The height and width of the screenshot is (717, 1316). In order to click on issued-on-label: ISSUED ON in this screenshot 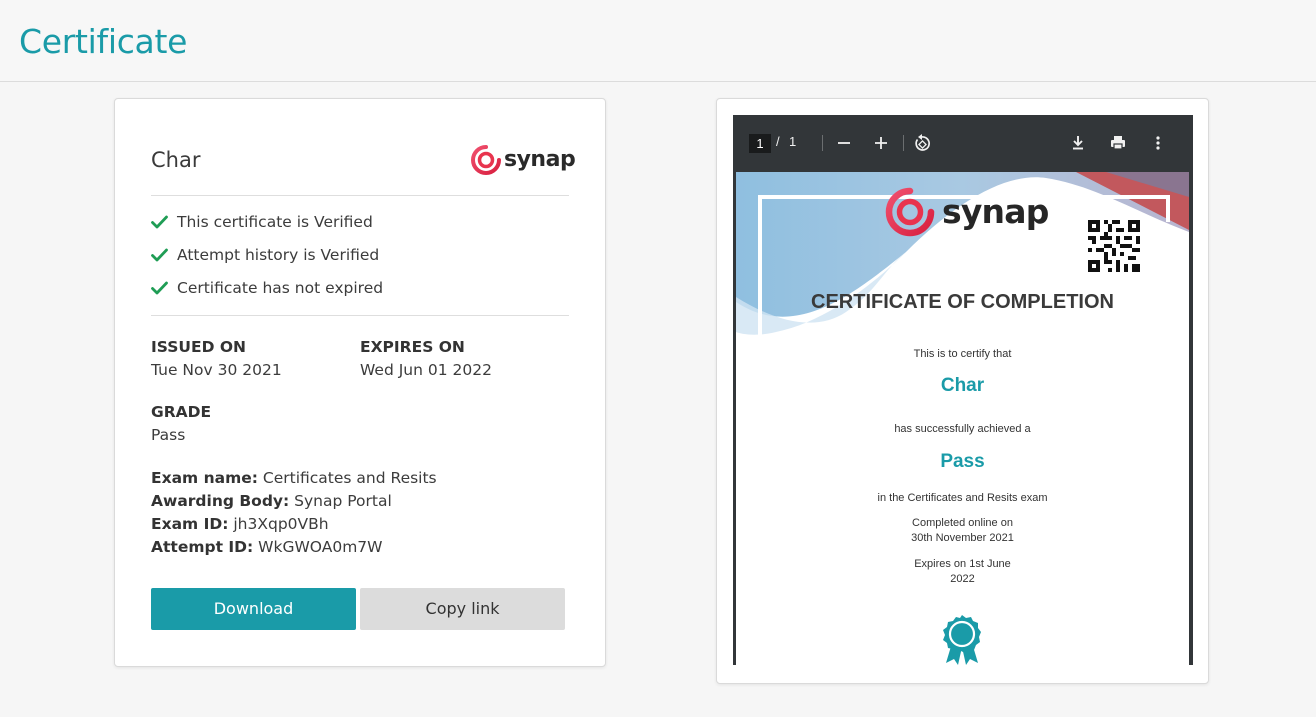, I will do `click(198, 347)`.